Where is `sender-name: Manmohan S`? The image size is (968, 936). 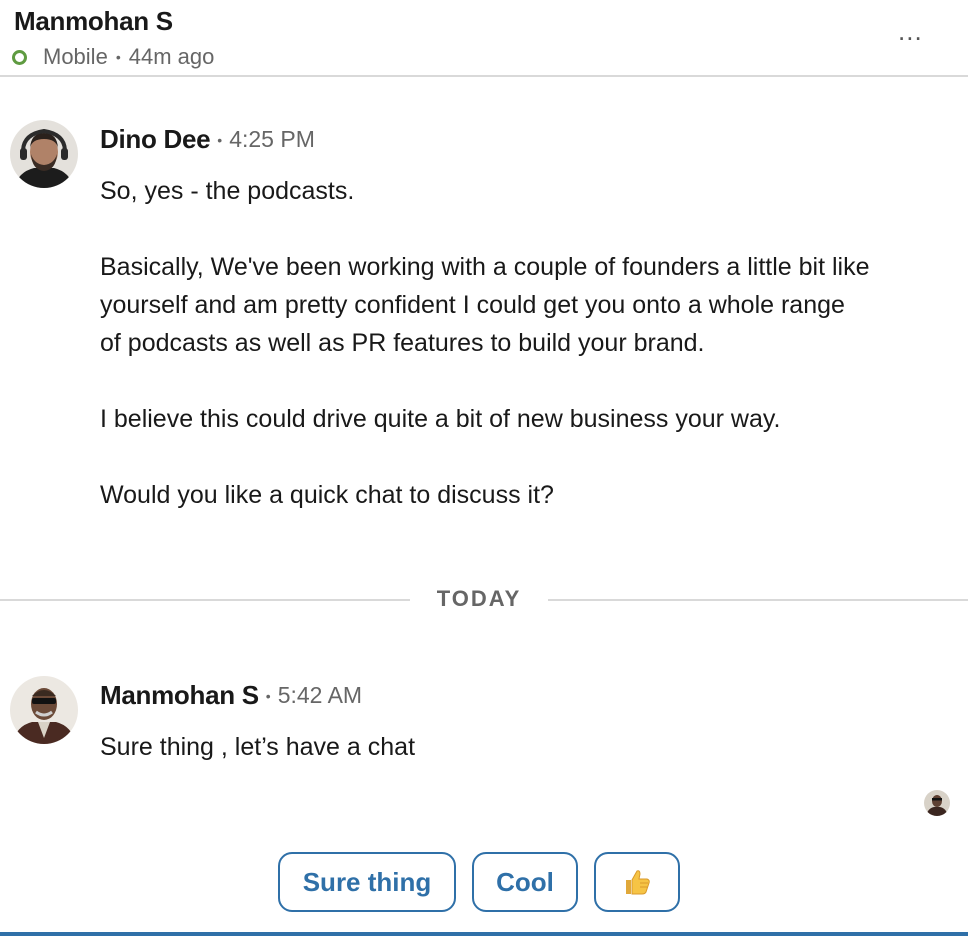 sender-name: Manmohan S is located at coordinates (179, 695).